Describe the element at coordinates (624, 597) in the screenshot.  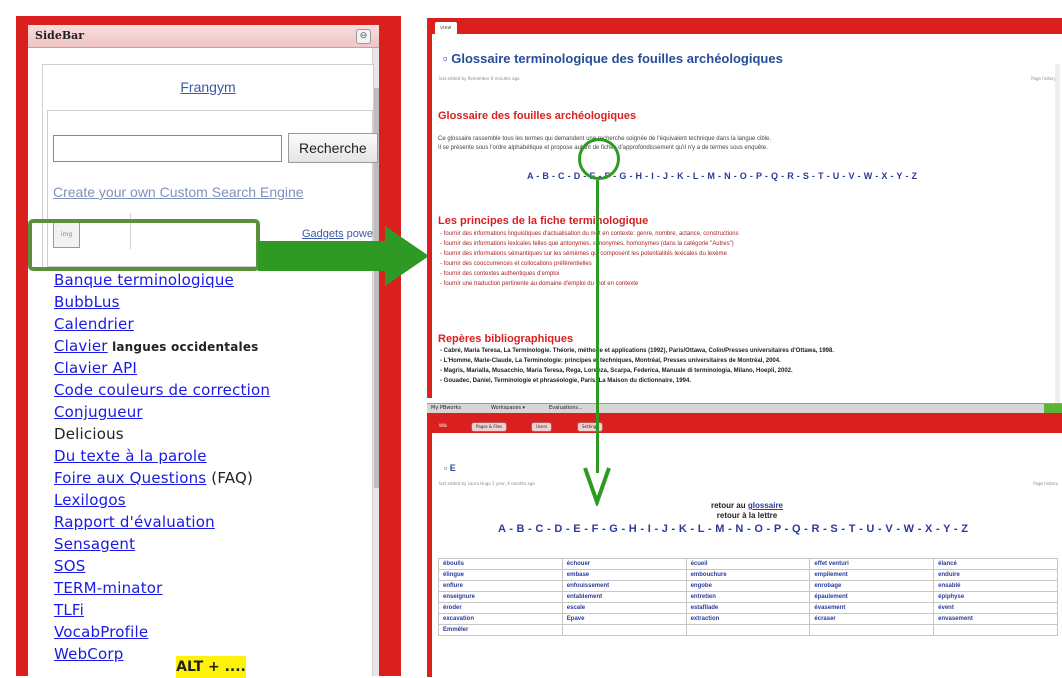
I see `table-cell: entablement` at that location.